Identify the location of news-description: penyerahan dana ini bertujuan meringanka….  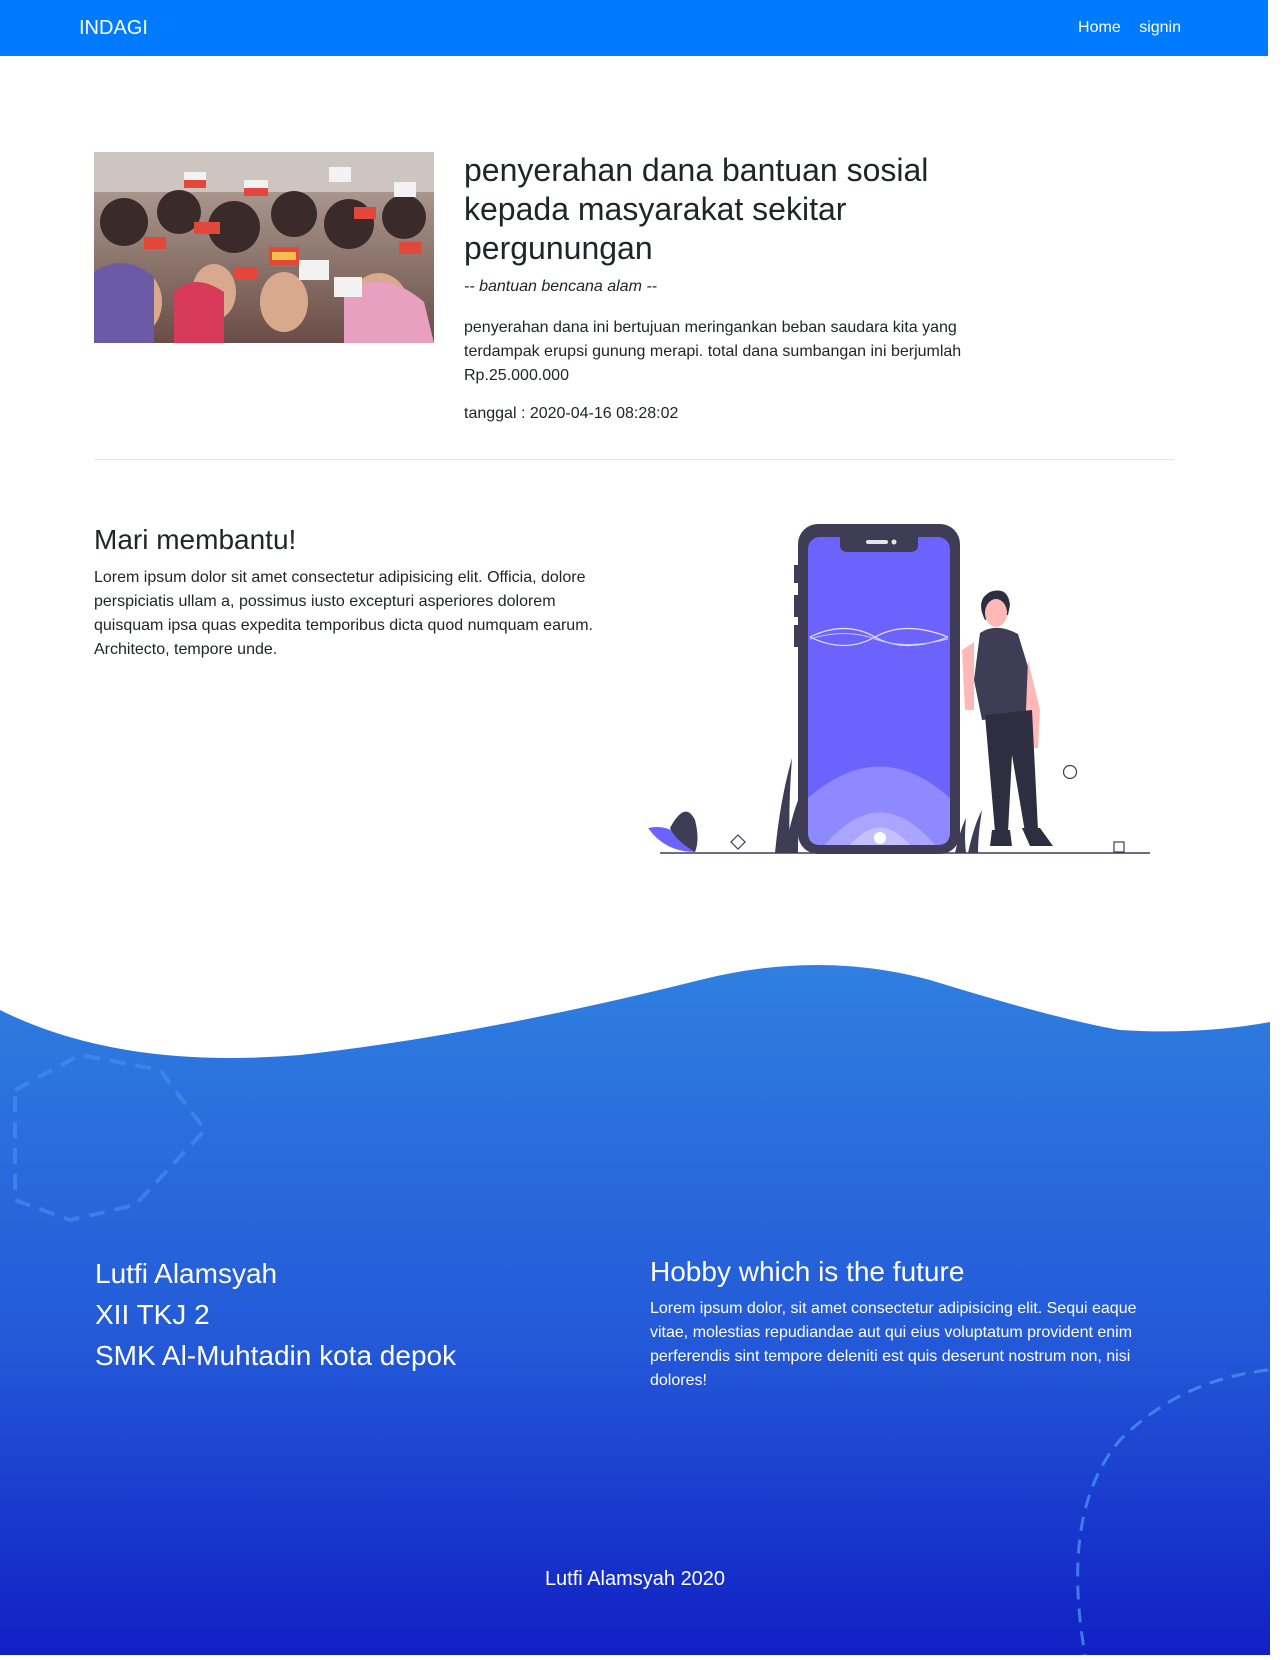
(713, 351).